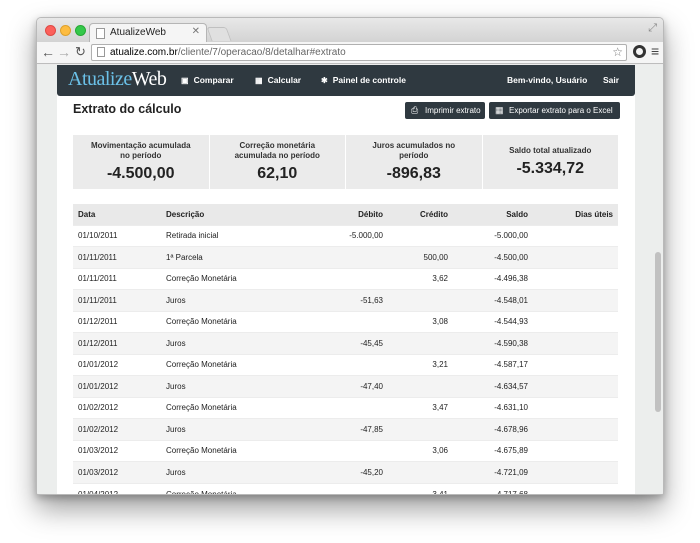 This screenshot has height=543, width=700. I want to click on extension-icon, so click(639, 51).